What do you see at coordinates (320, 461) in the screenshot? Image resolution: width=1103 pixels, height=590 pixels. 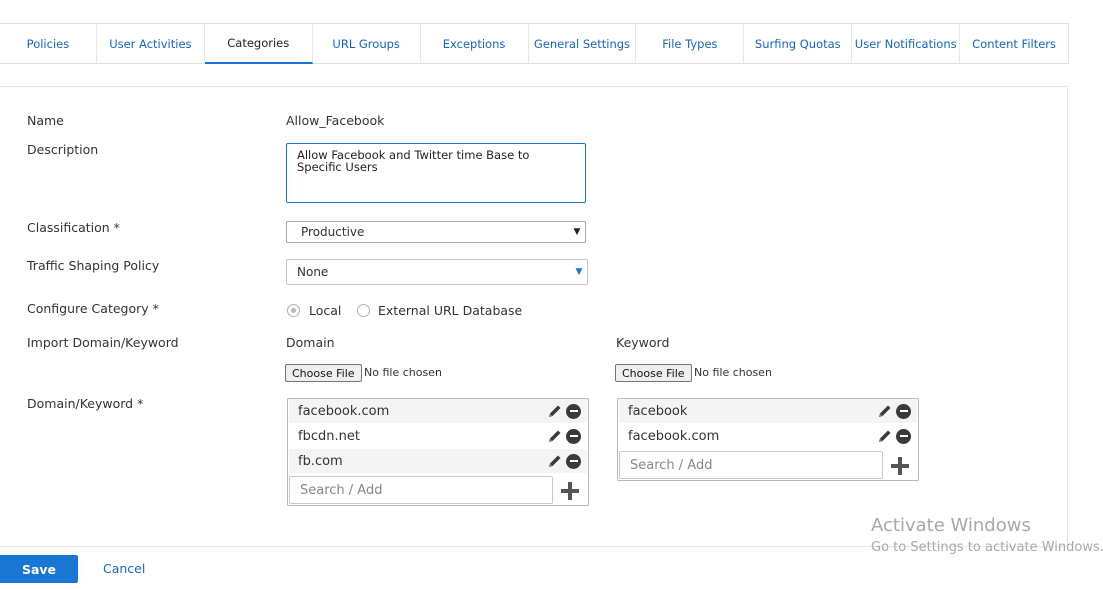 I see `domain-item-text: fb.com` at bounding box center [320, 461].